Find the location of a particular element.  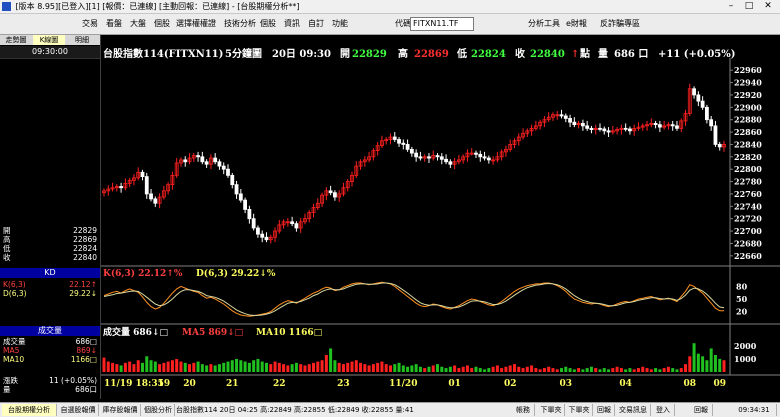

ma5-label: MA5 869↓□ is located at coordinates (212, 333).